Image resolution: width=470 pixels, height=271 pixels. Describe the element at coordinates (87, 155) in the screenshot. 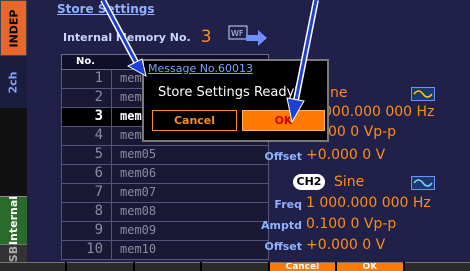

I see `row-number: 5` at that location.